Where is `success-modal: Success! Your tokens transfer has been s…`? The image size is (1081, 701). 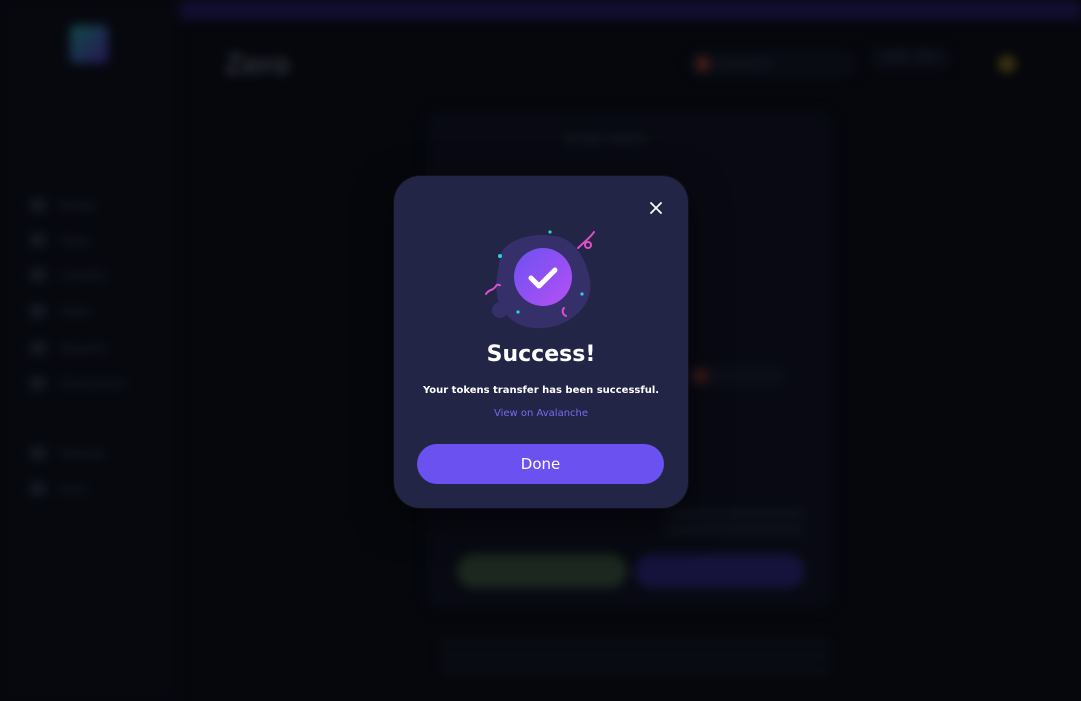 success-modal: Success! Your tokens transfer has been s… is located at coordinates (541, 342).